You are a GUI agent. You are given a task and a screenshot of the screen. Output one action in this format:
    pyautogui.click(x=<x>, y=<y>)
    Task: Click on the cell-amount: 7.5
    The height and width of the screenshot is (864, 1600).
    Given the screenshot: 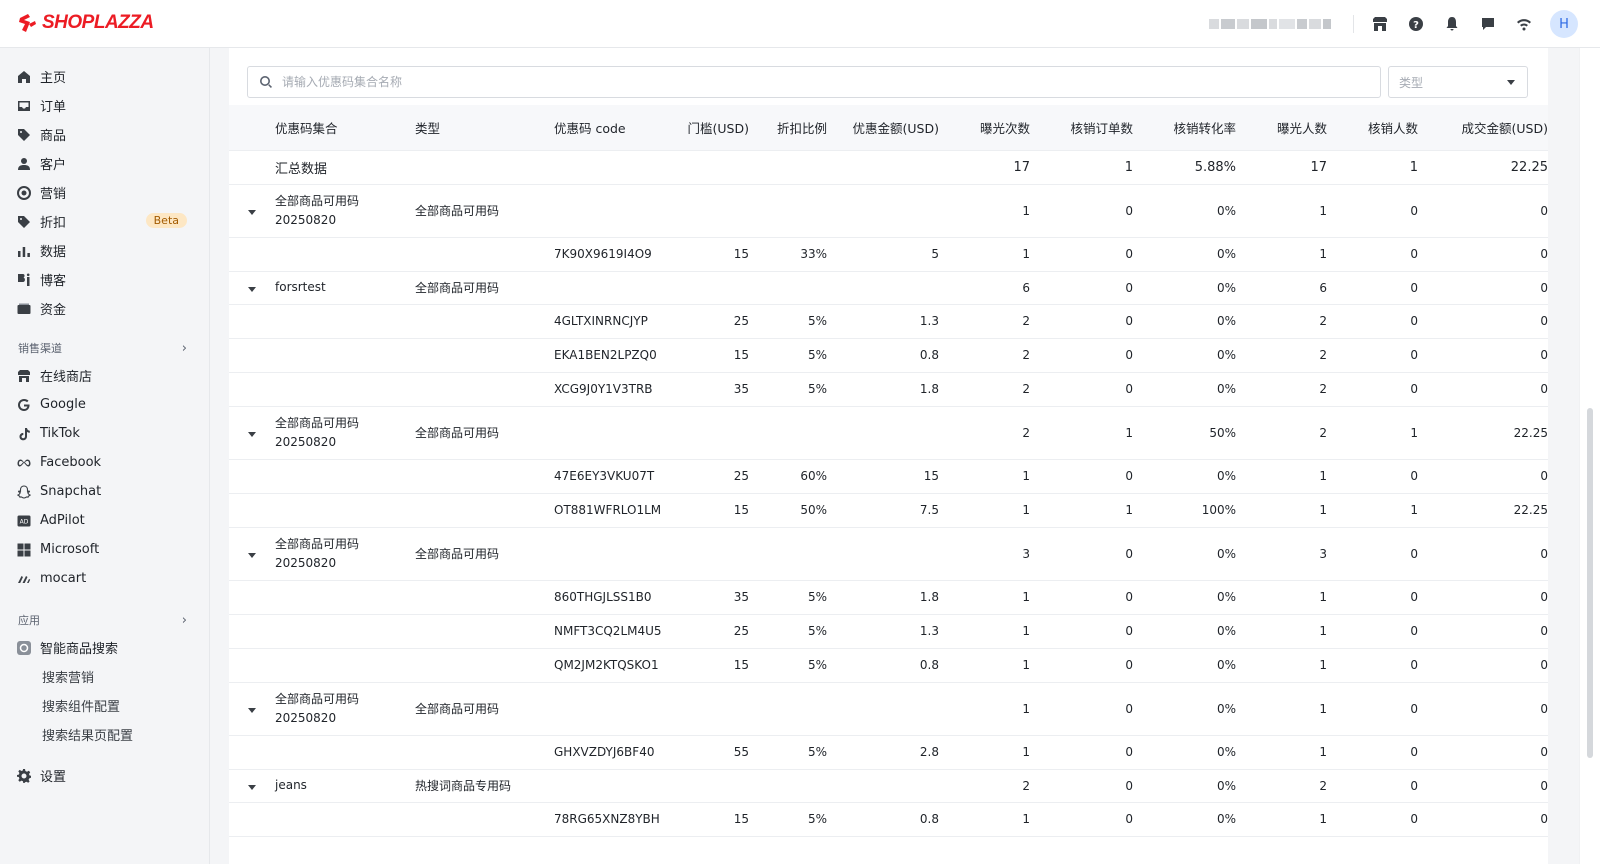 What is the action you would take?
    pyautogui.click(x=883, y=510)
    